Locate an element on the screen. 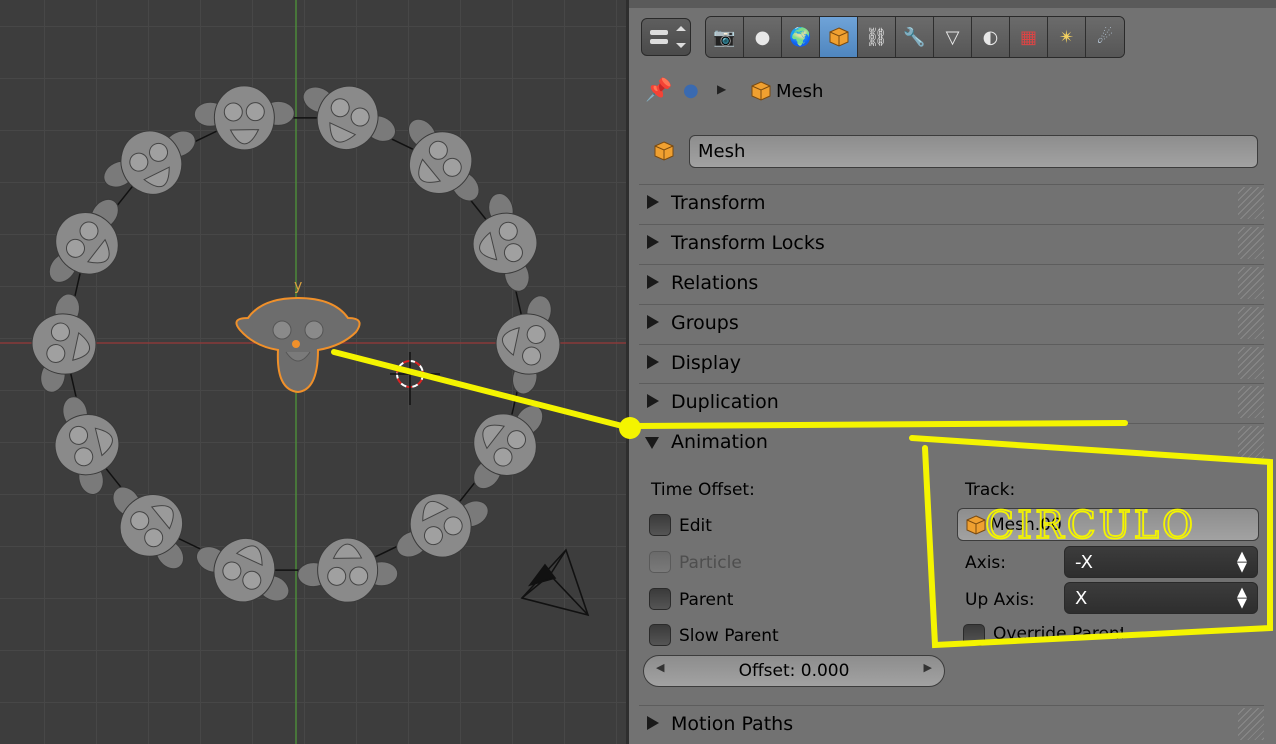 Image resolution: width=1276 pixels, height=744 pixels. section-duplication: Duplication is located at coordinates (951, 402).